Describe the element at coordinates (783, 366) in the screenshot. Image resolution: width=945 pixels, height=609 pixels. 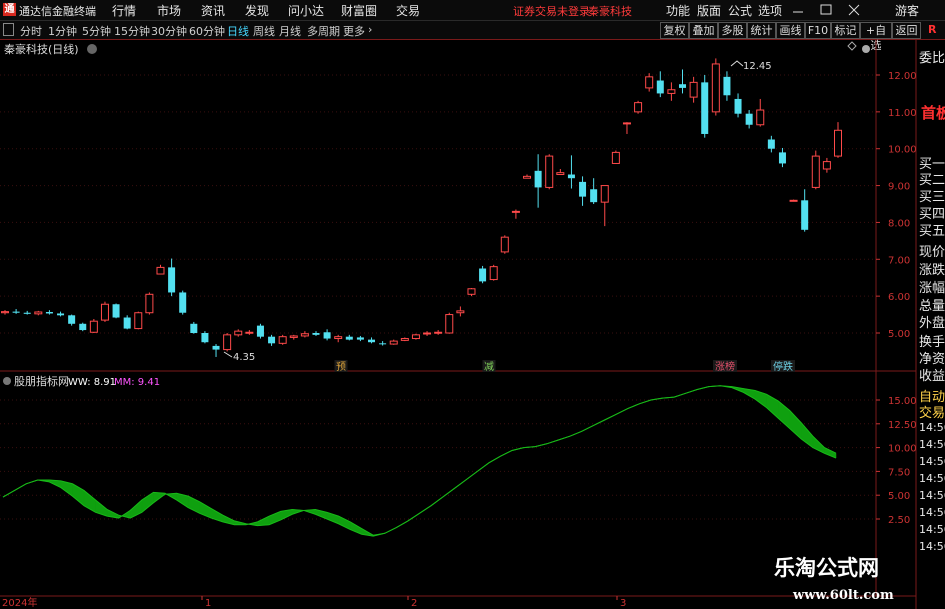
I see `event-tag: 停跌` at that location.